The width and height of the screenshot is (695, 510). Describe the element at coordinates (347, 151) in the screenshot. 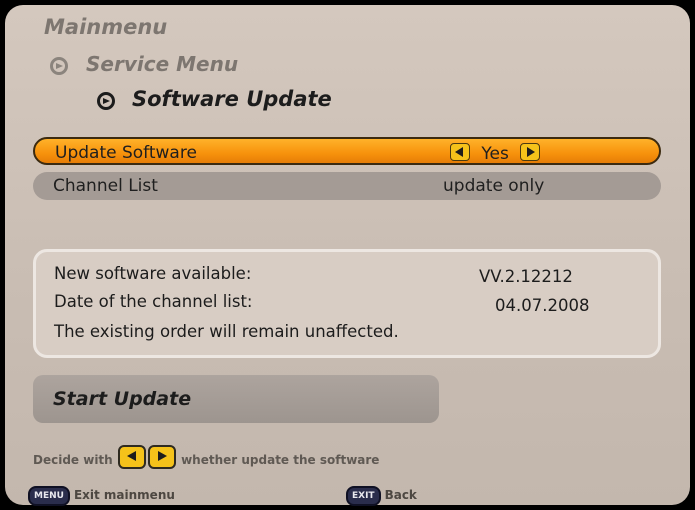

I see `menu-item-update-software: Update Software Yes` at that location.